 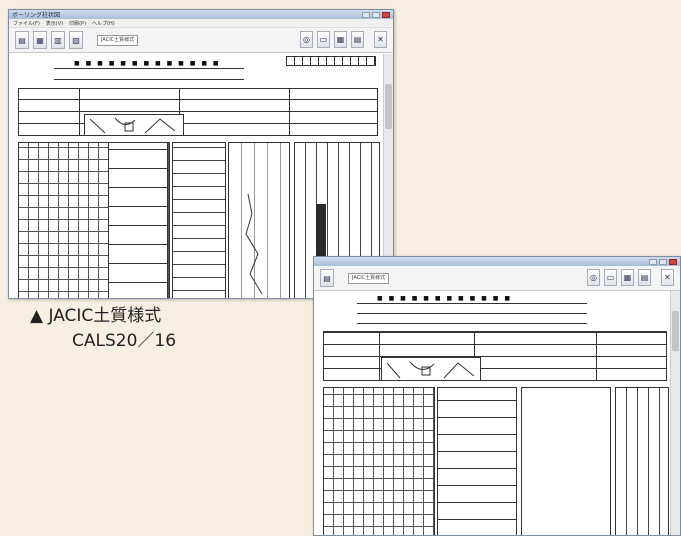 What do you see at coordinates (124, 341) in the screenshot?
I see `caption-line-2: CALS20／16` at bounding box center [124, 341].